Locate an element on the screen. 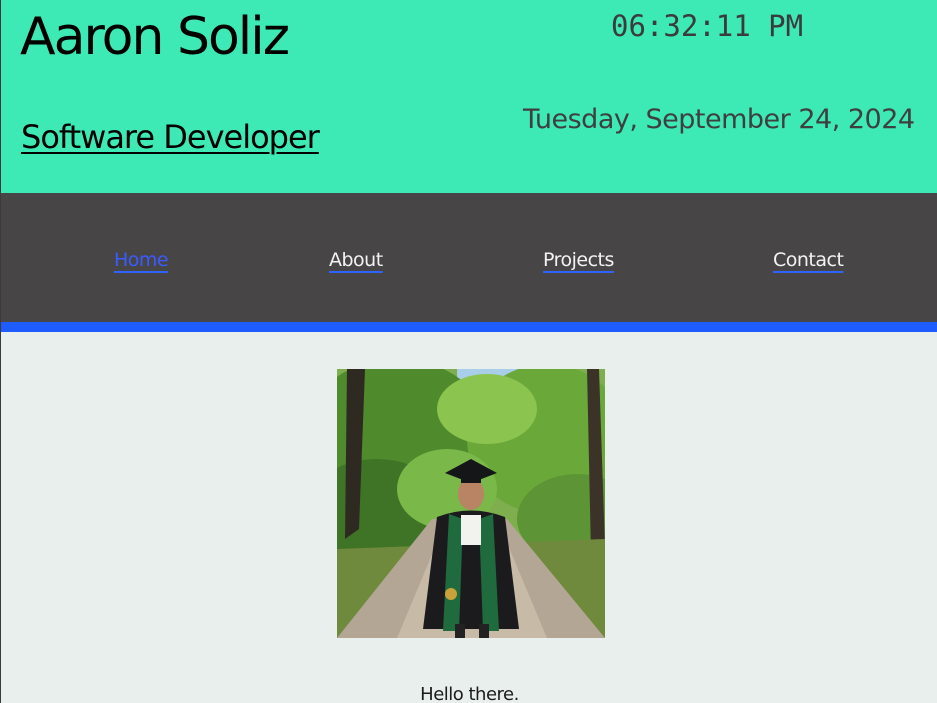 The width and height of the screenshot is (937, 703). nav-link-about: About is located at coordinates (356, 260).